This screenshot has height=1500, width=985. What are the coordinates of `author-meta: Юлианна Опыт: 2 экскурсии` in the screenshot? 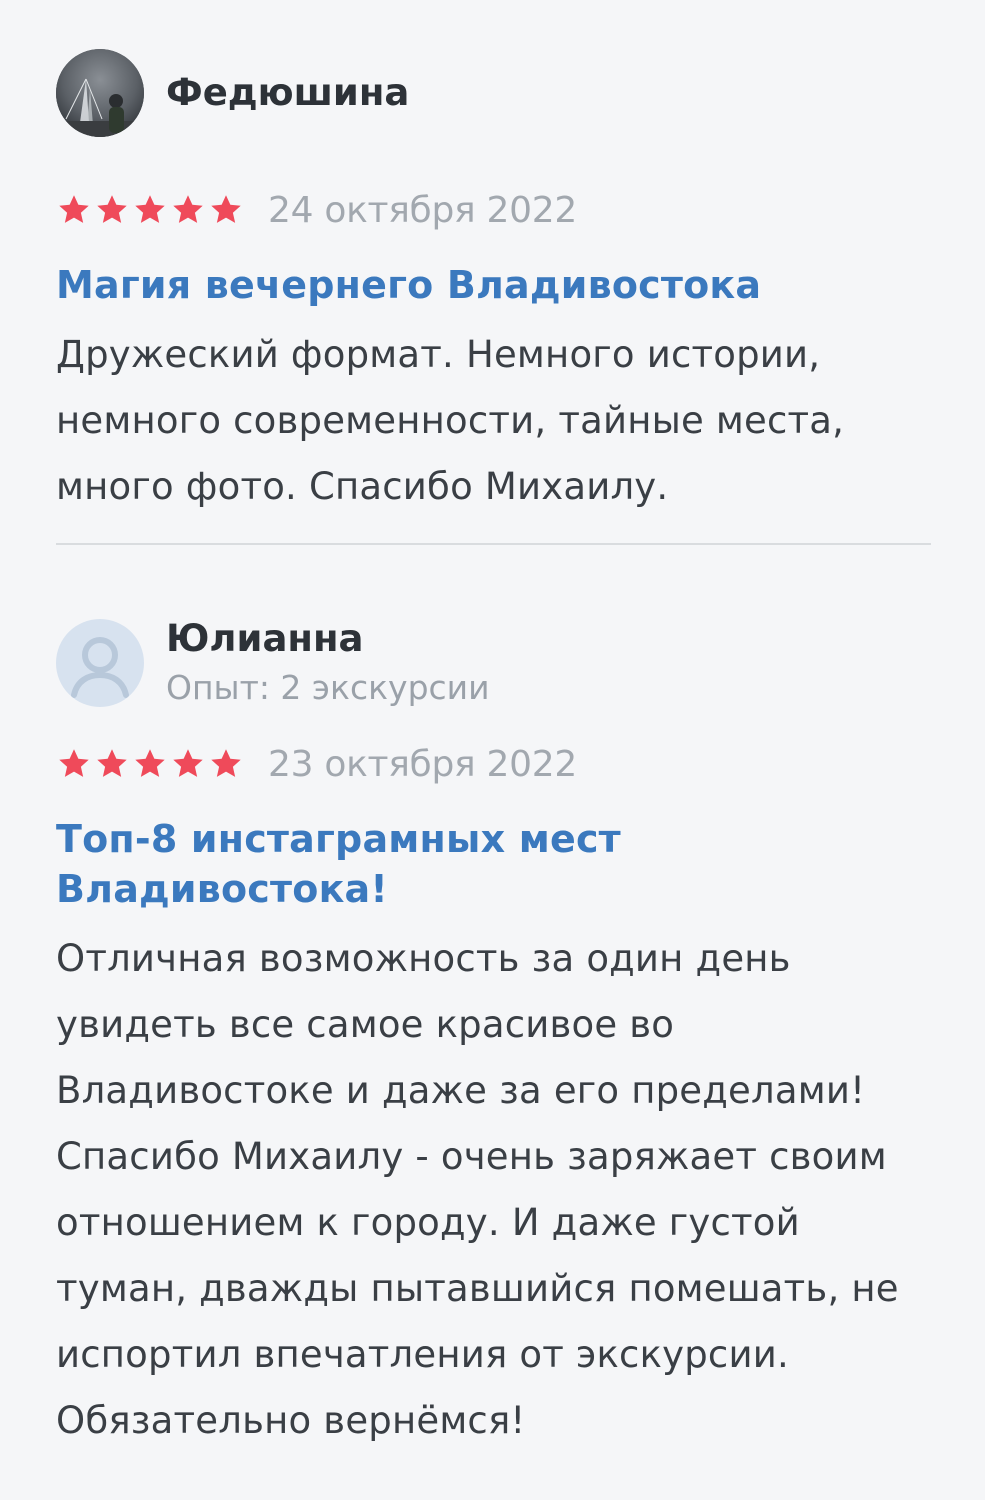 It's located at (328, 663).